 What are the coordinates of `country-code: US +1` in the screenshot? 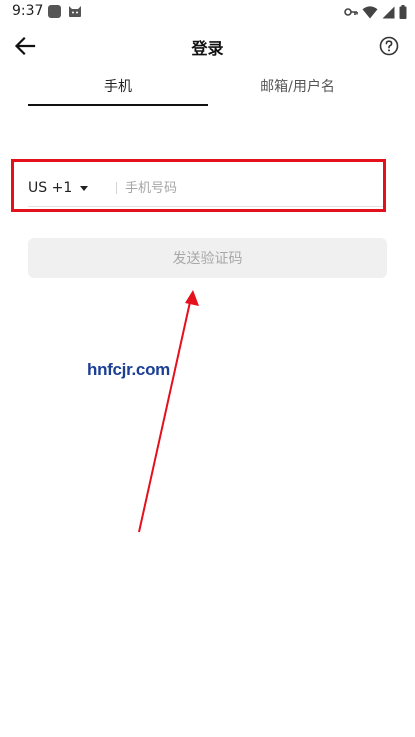 It's located at (50, 188).